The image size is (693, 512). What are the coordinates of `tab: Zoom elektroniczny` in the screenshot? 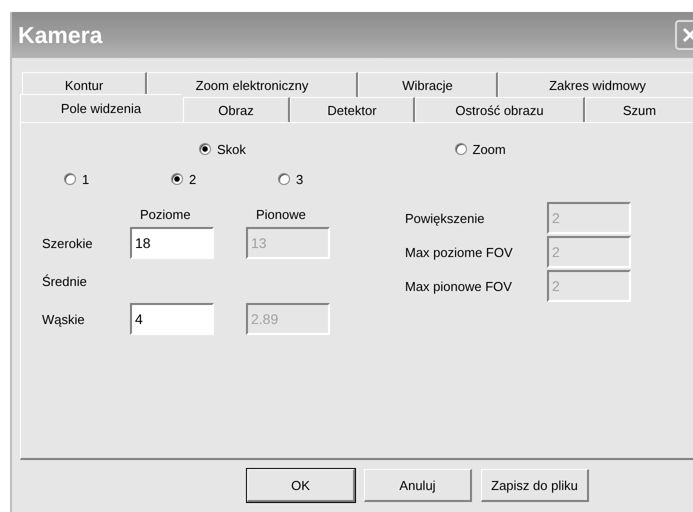 It's located at (252, 84).